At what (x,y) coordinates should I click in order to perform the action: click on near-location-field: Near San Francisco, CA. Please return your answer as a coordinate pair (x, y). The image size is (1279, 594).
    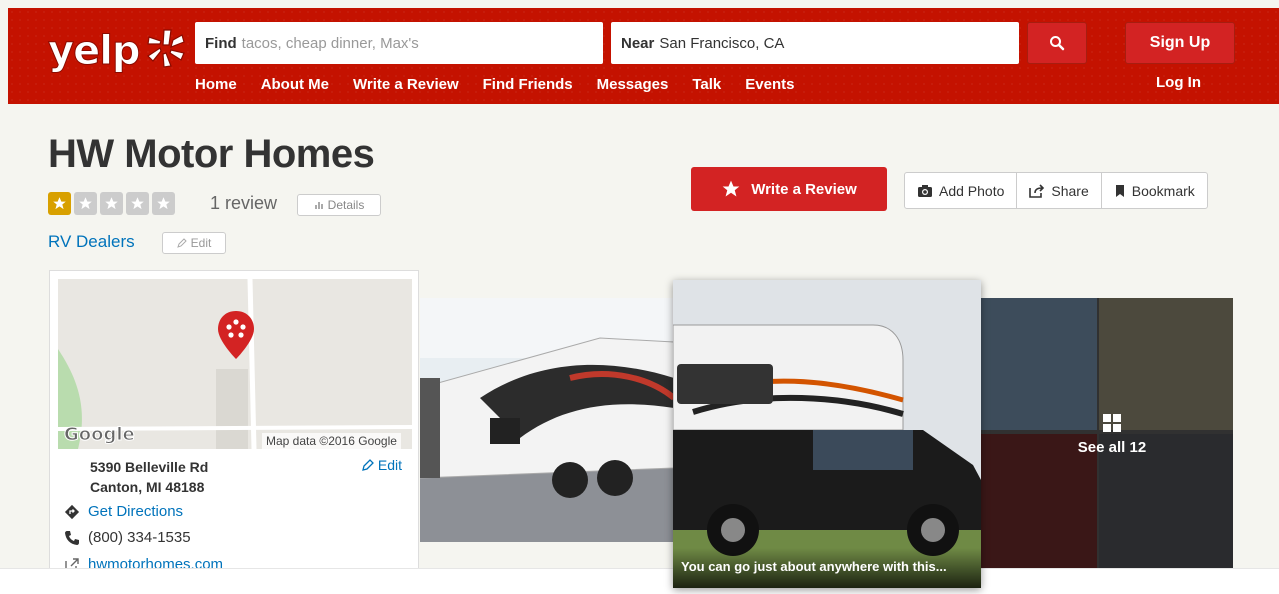
    Looking at the image, I should click on (815, 43).